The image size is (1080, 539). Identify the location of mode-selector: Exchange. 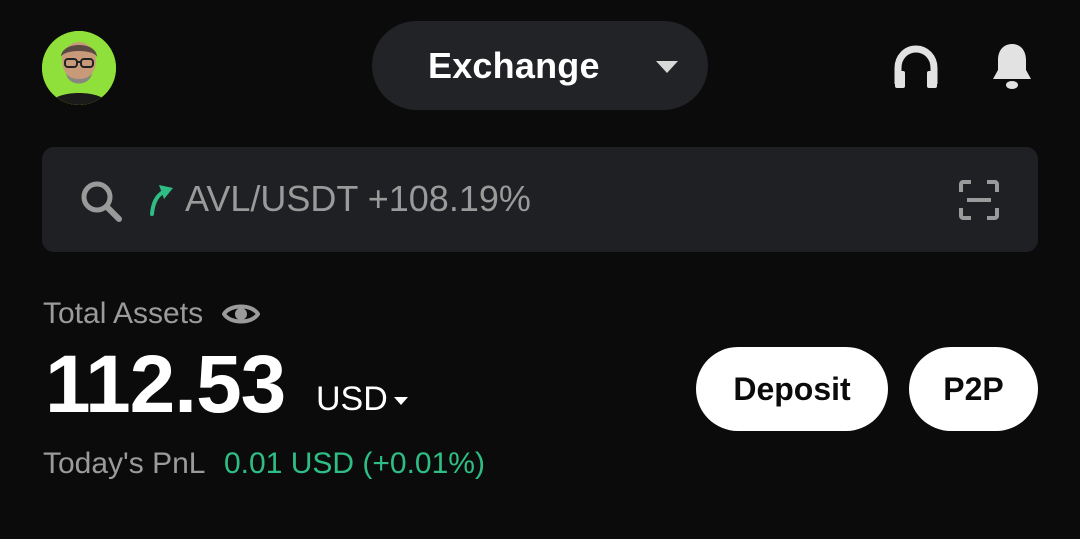
(540, 65).